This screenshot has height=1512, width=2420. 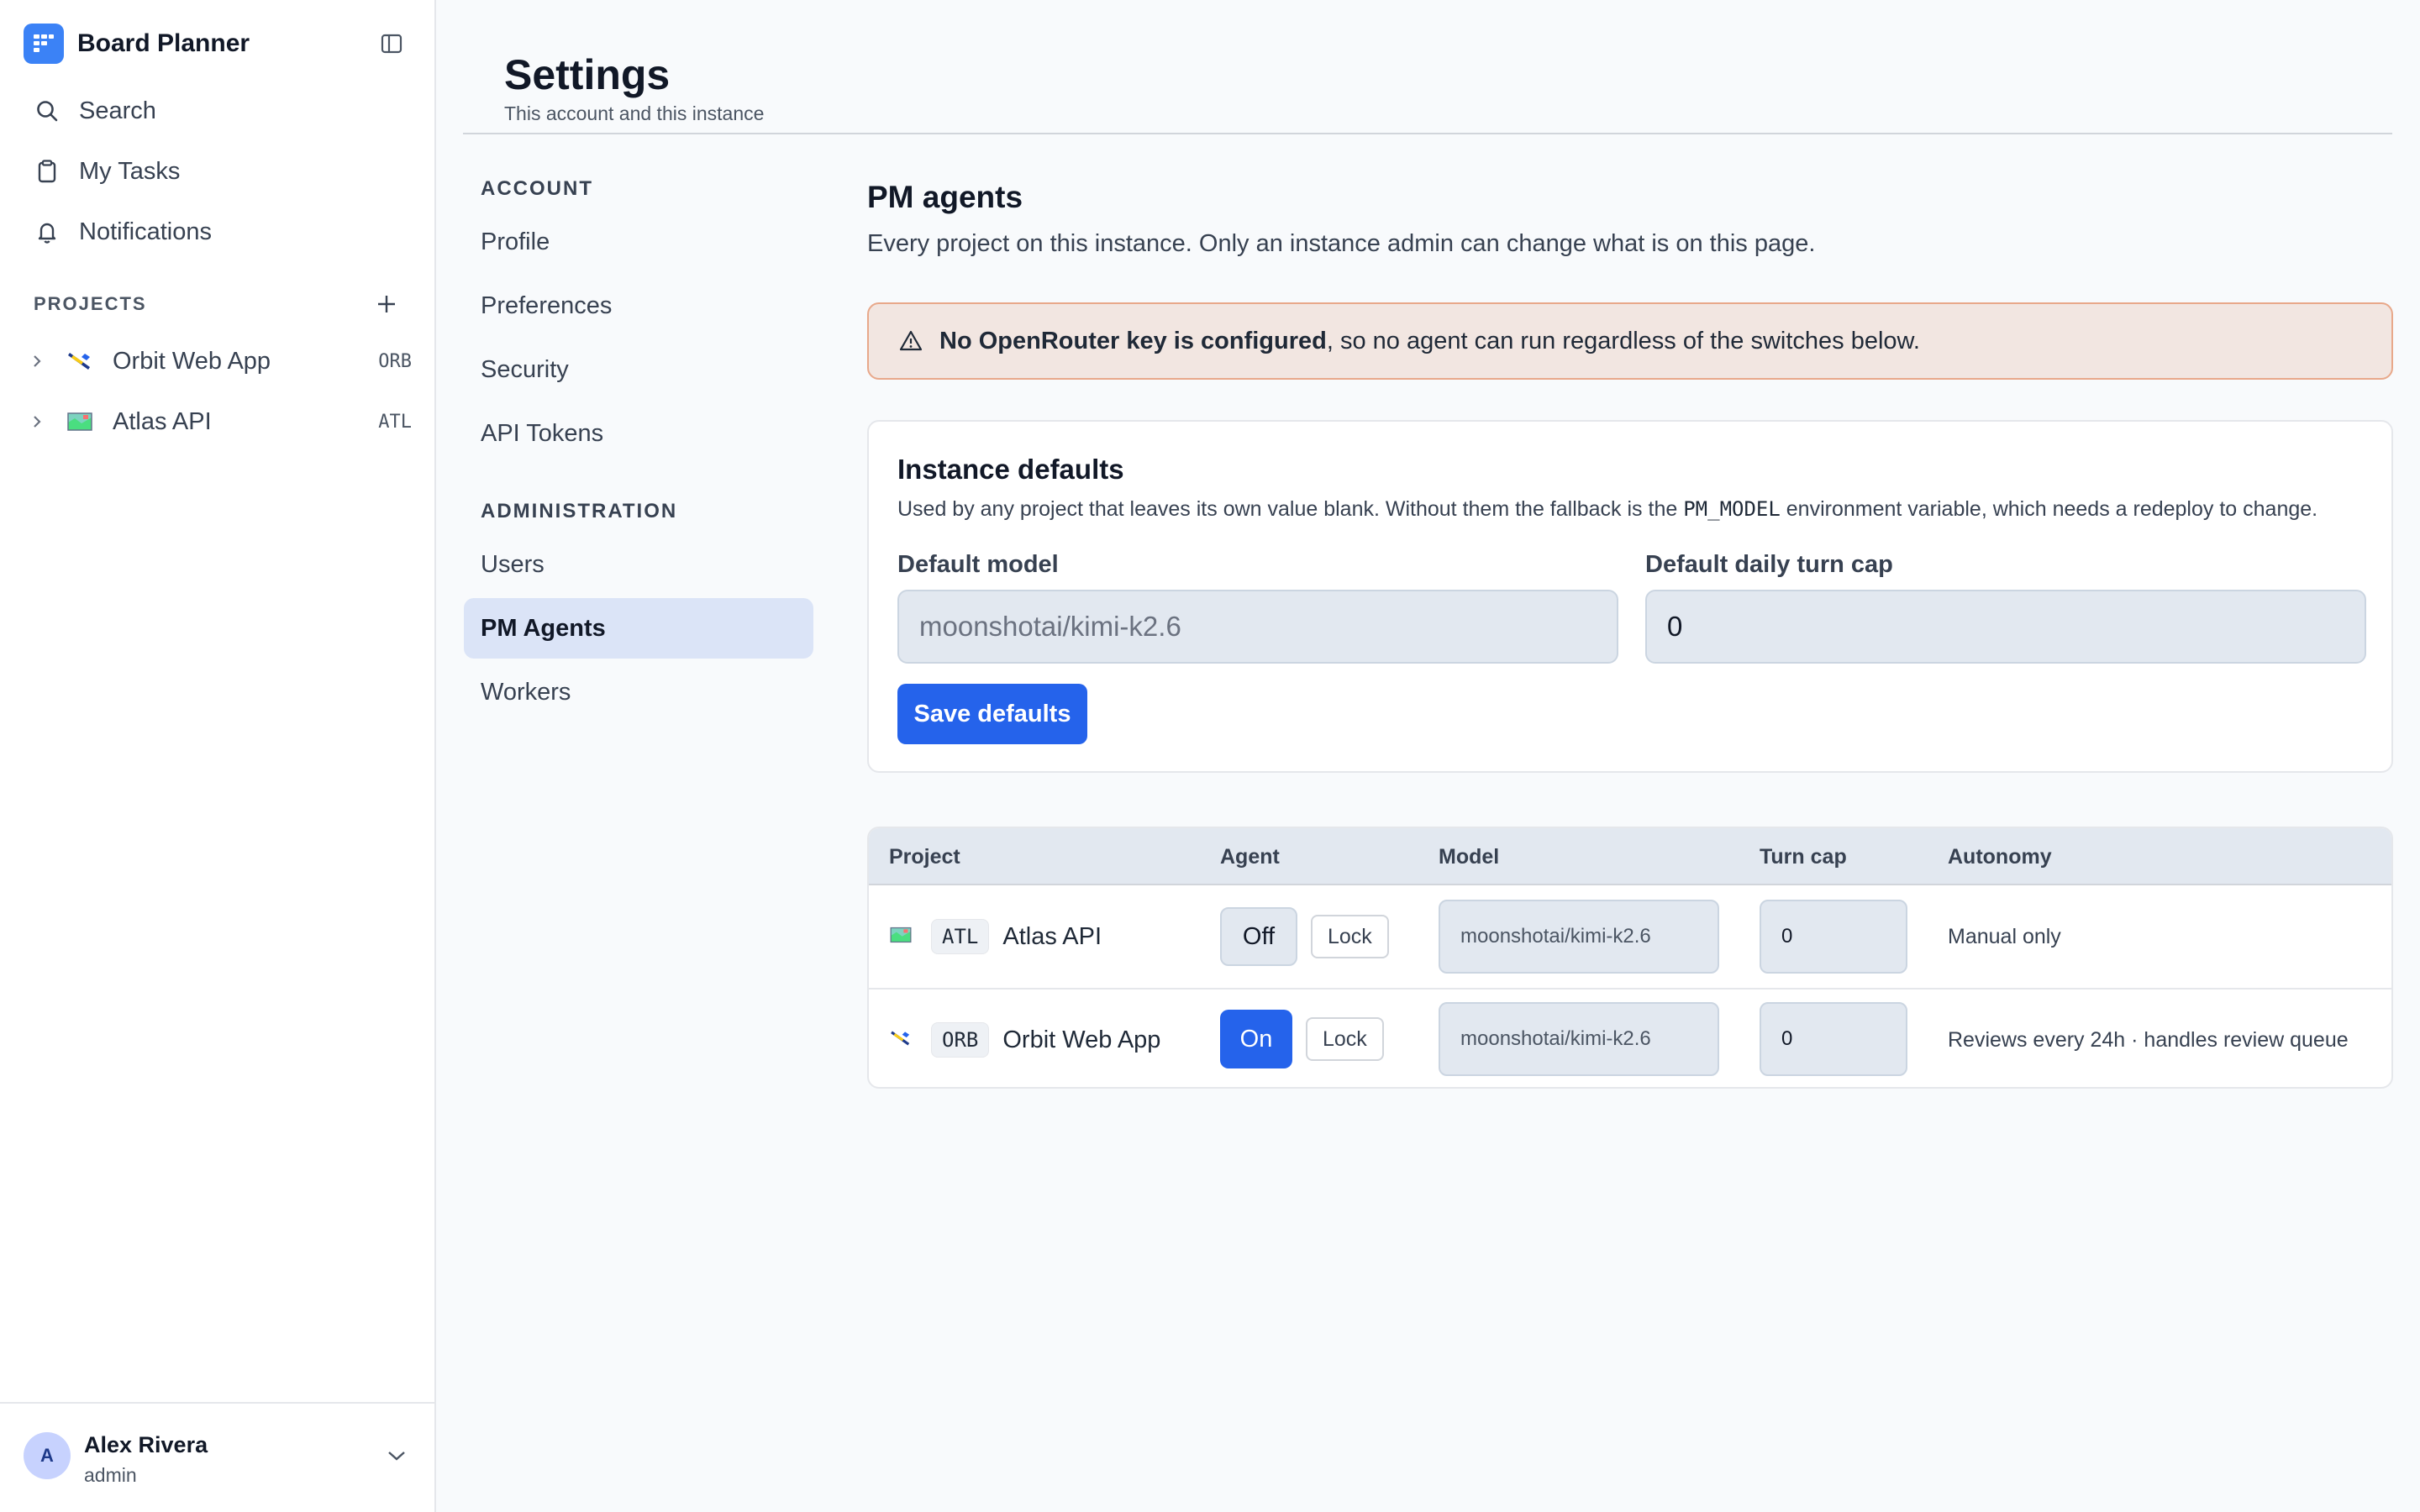 I want to click on sidebar-toggle-icon, so click(x=391, y=44).